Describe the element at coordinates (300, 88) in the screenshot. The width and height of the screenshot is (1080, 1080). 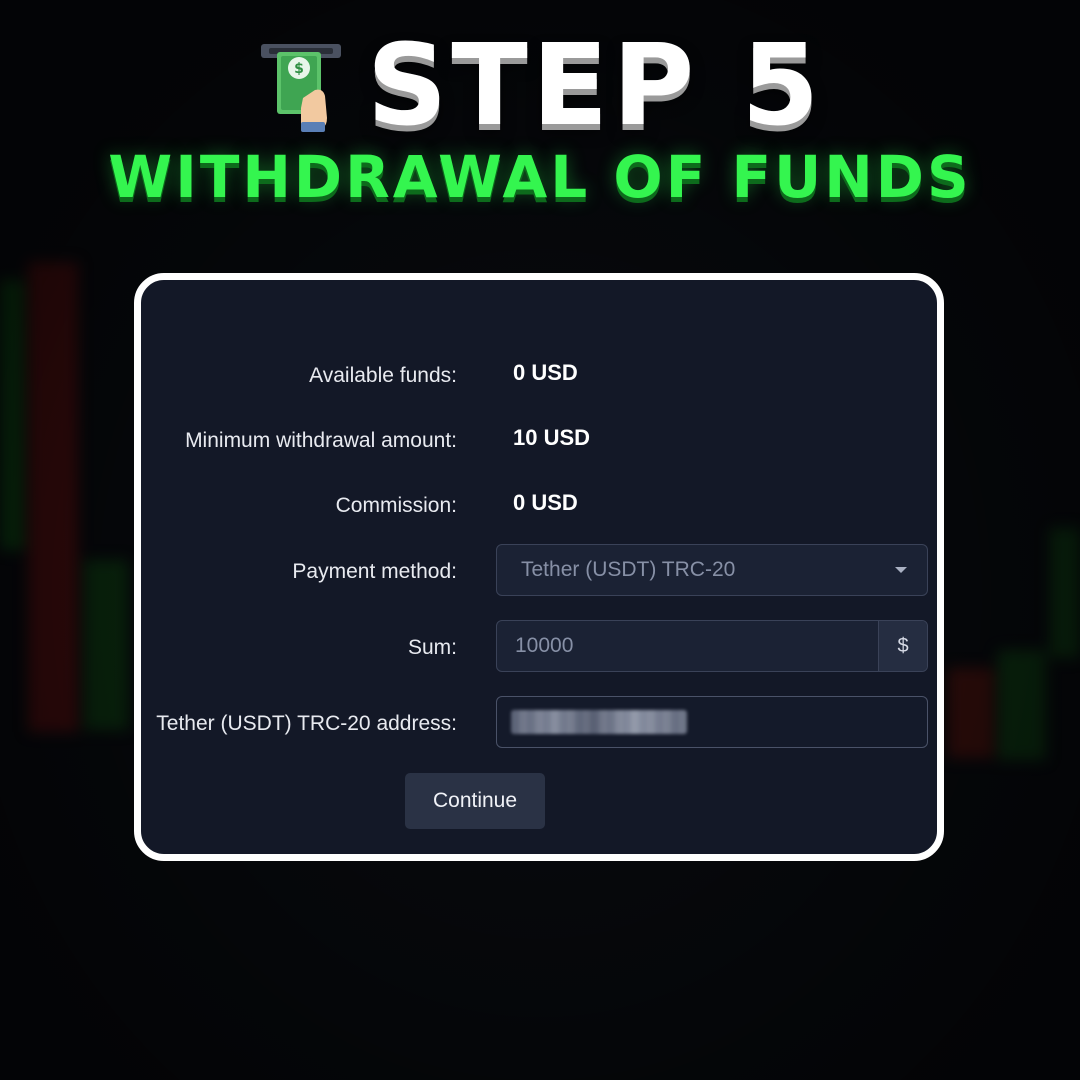
I see `atm-cash-withdrawal-icon: $` at that location.